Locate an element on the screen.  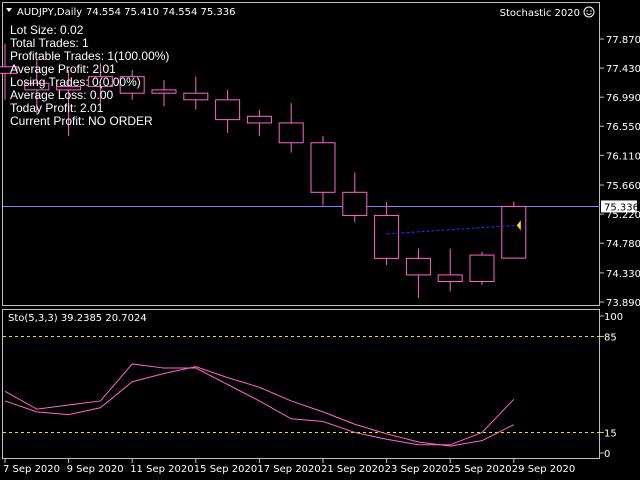
date-tick-label: 7 Sep 2020 is located at coordinates (31, 469).